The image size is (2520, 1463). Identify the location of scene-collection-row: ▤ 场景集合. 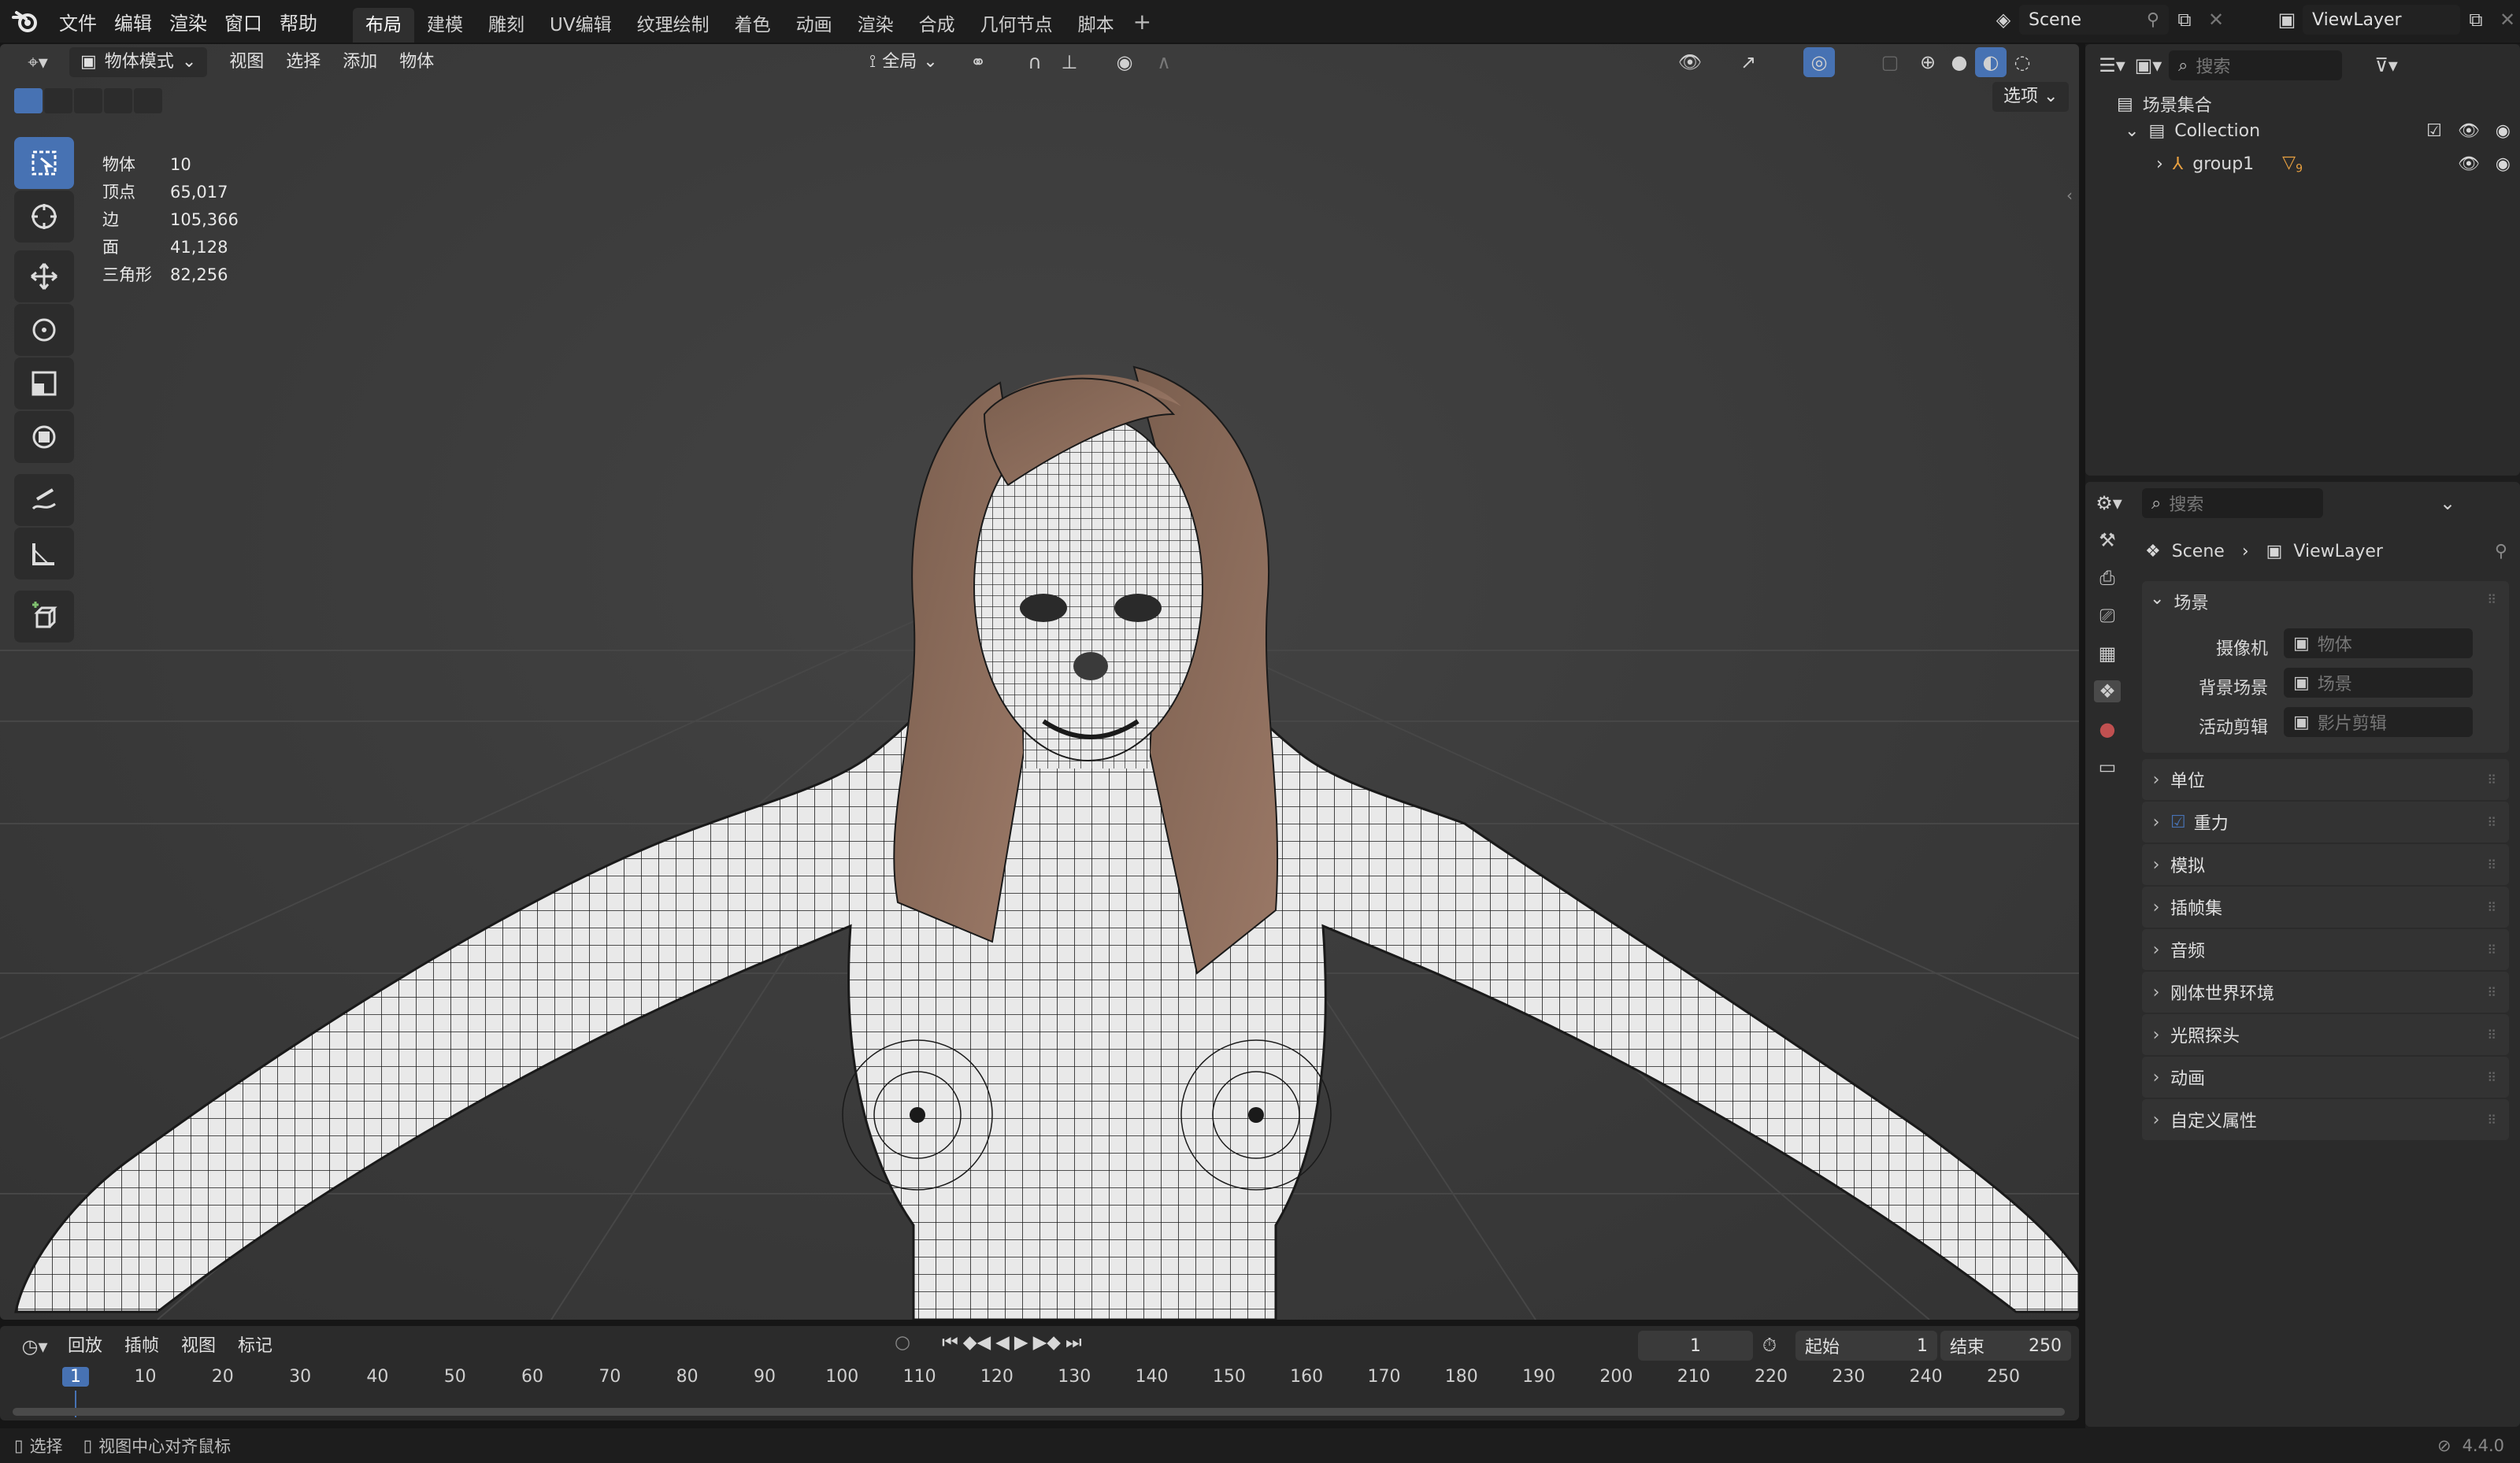
(2164, 104).